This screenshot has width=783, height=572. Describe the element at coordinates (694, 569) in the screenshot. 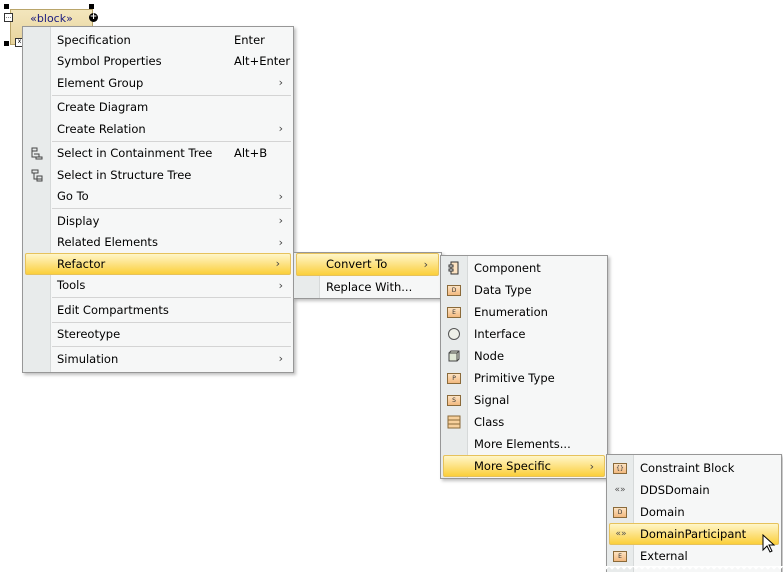

I see `menu-truncation-edge` at that location.